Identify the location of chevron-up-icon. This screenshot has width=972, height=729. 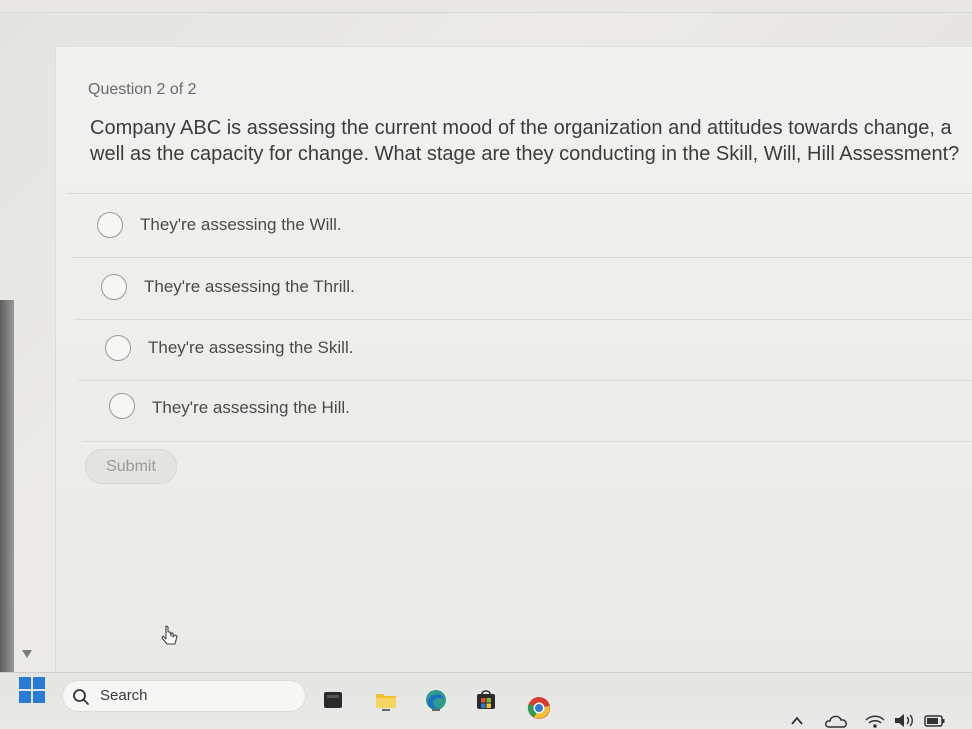
(797, 720).